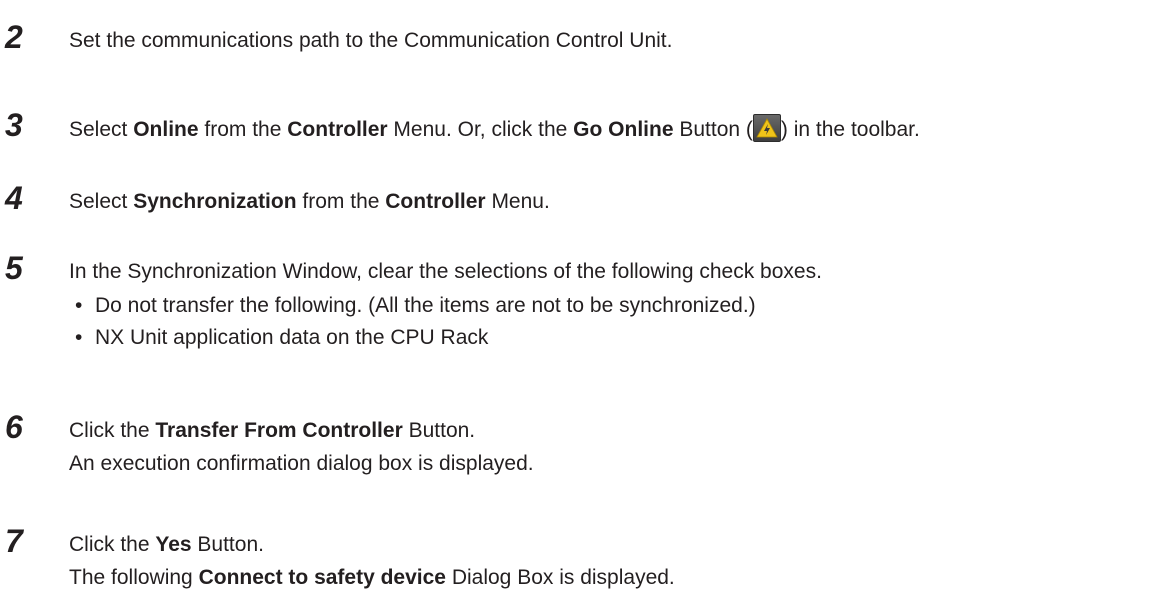 Image resolution: width=1168 pixels, height=606 pixels. I want to click on step-instruction: Click the Yes Button., so click(166, 544).